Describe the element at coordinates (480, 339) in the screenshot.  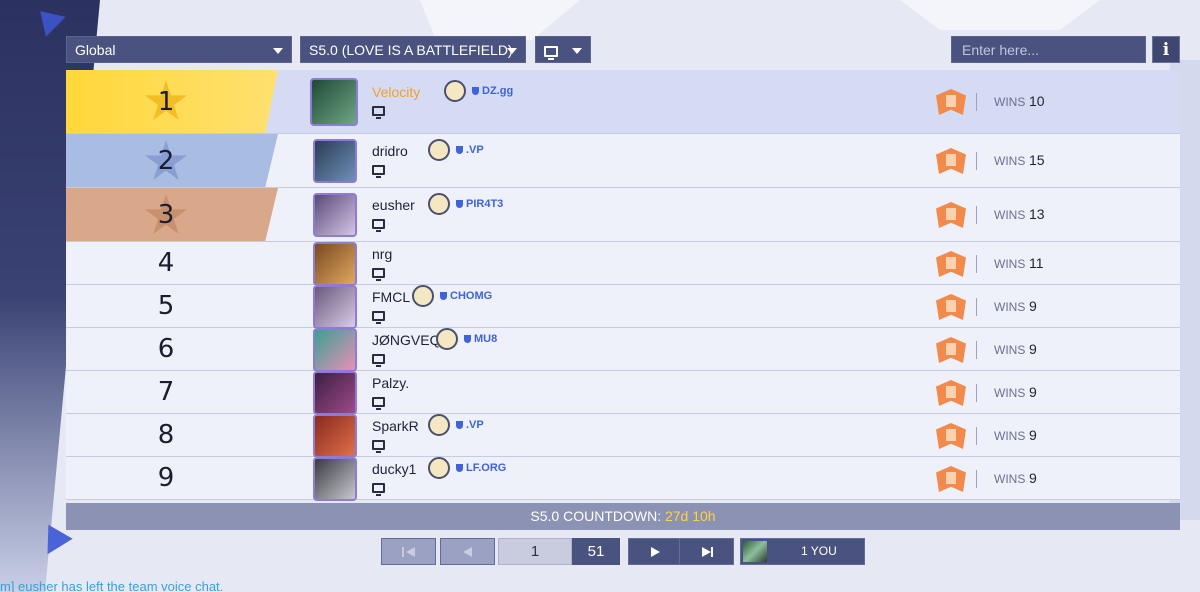
I see `club-tag: MU8` at that location.